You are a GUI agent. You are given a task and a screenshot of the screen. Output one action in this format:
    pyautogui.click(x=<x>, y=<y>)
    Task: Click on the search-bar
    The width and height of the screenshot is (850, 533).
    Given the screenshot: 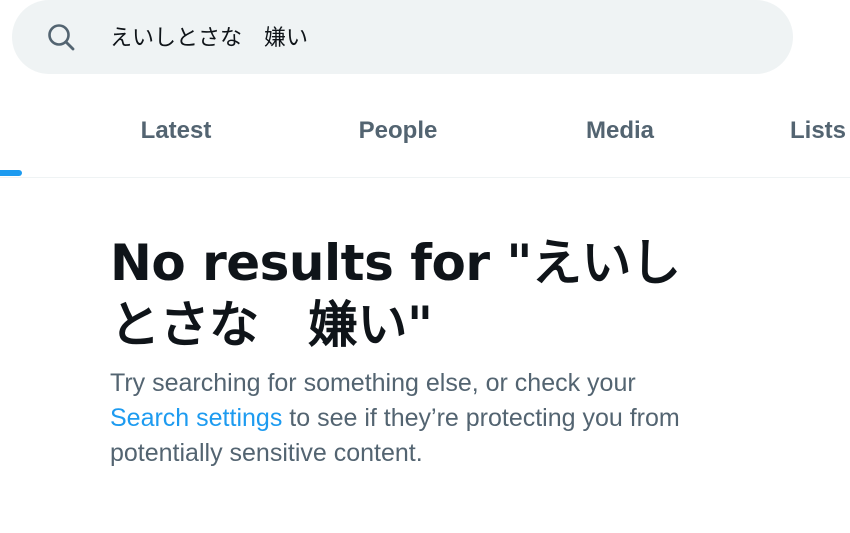 What is the action you would take?
    pyautogui.click(x=402, y=37)
    